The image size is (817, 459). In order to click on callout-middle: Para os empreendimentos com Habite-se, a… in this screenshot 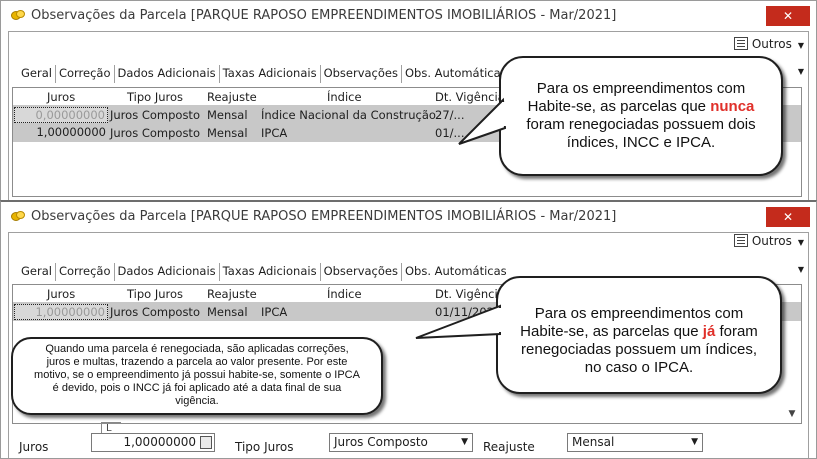, I will do `click(598, 335)`.